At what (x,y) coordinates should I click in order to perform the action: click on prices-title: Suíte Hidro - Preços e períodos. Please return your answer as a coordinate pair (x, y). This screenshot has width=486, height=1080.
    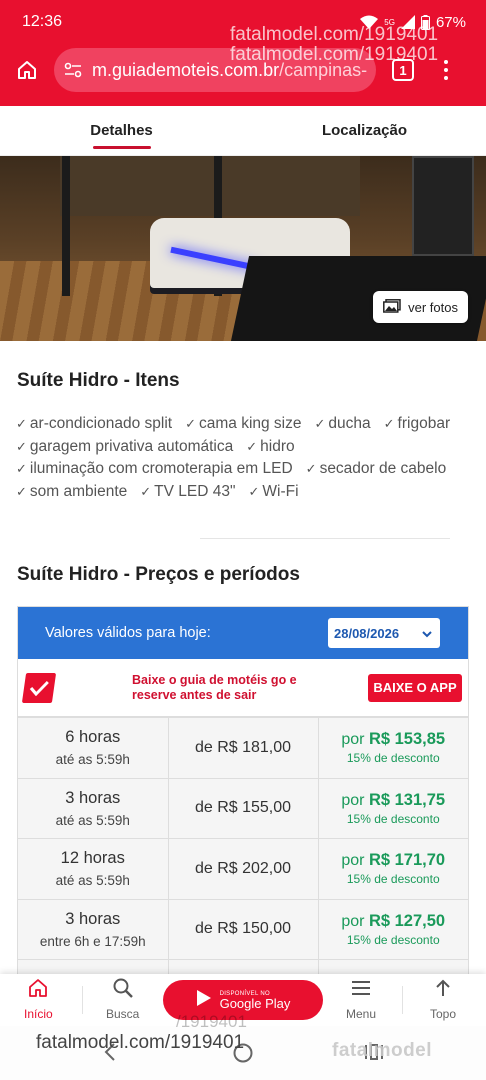
    Looking at the image, I should click on (158, 574).